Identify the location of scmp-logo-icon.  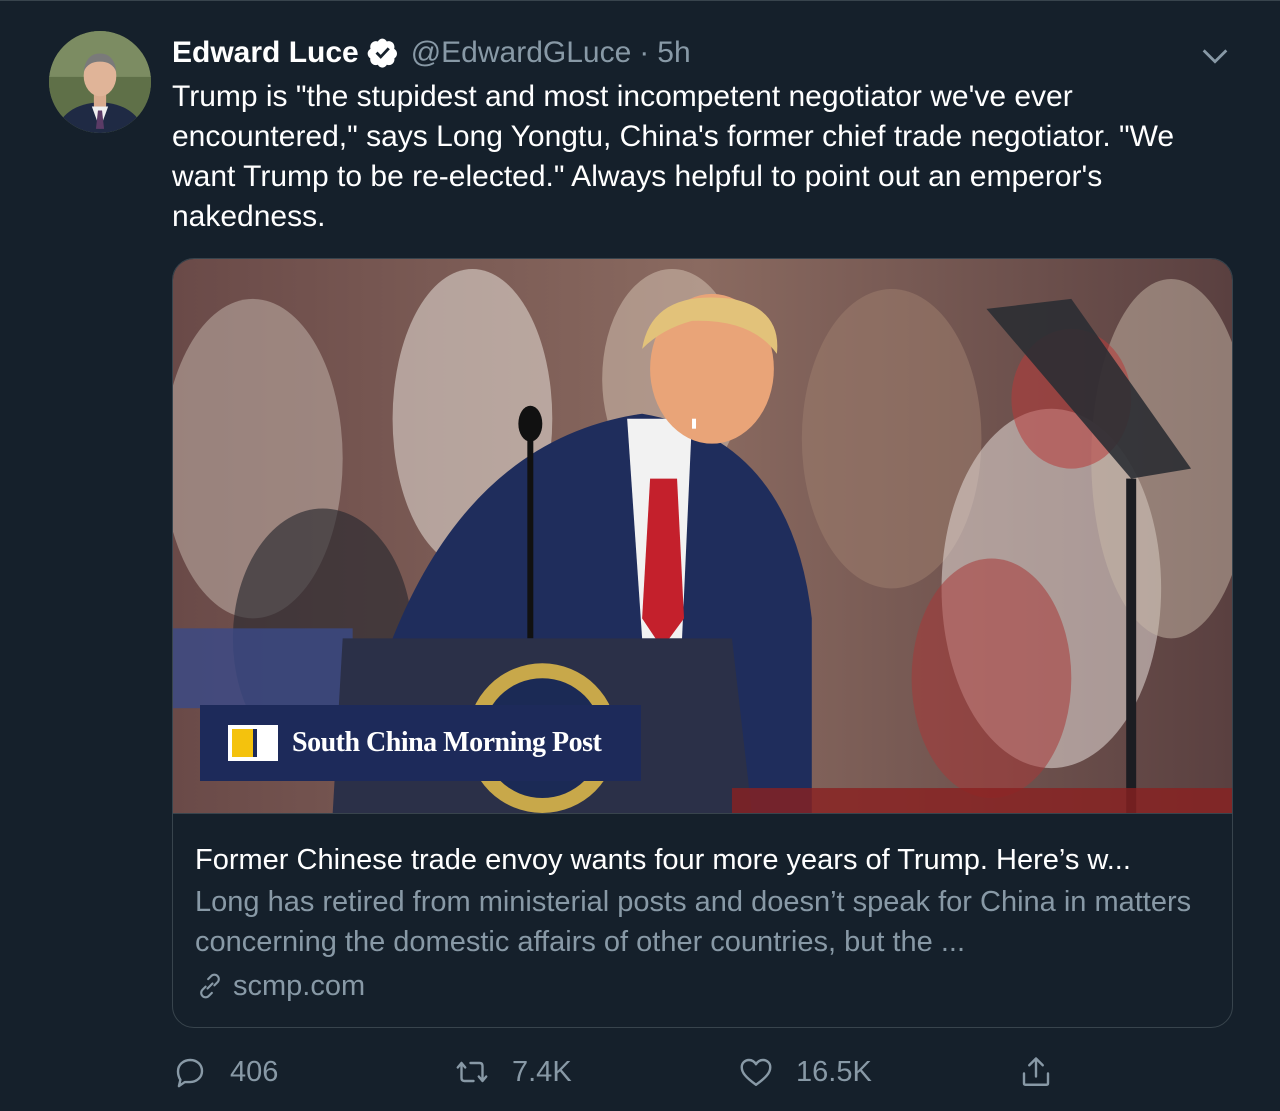
(253, 743).